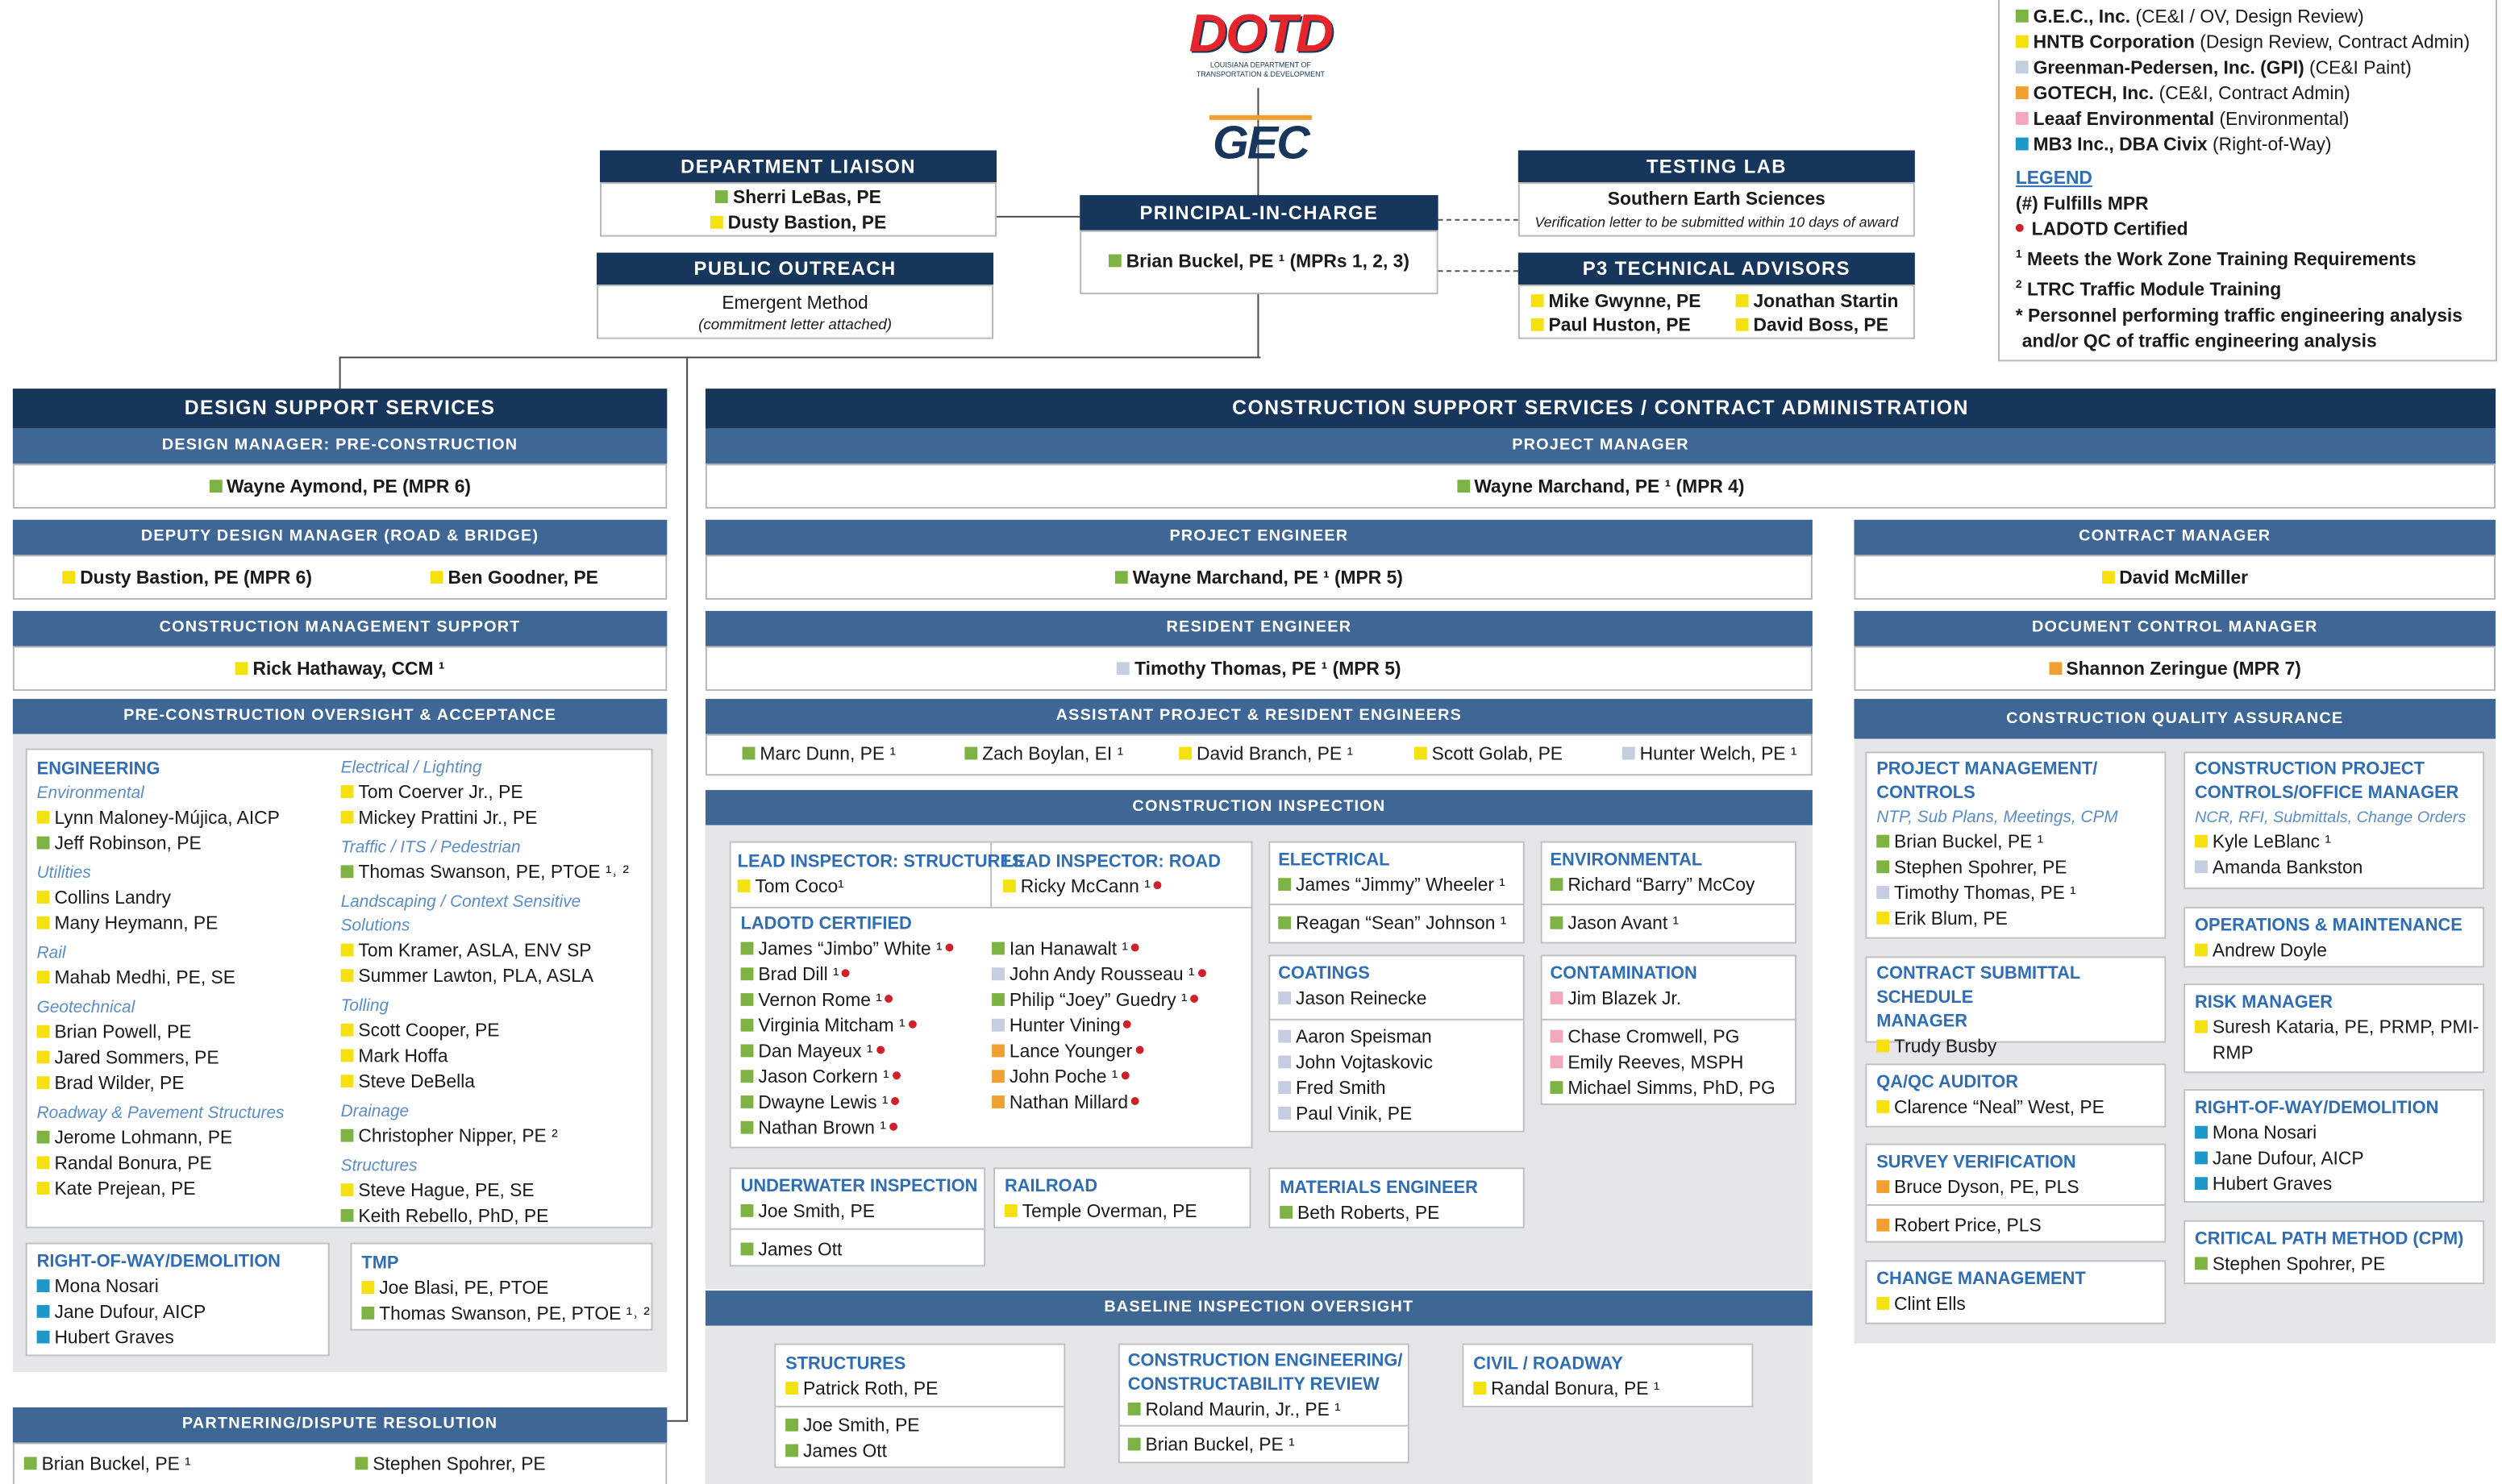  I want to click on text-label: Temple Overman, PE, so click(1109, 1212).